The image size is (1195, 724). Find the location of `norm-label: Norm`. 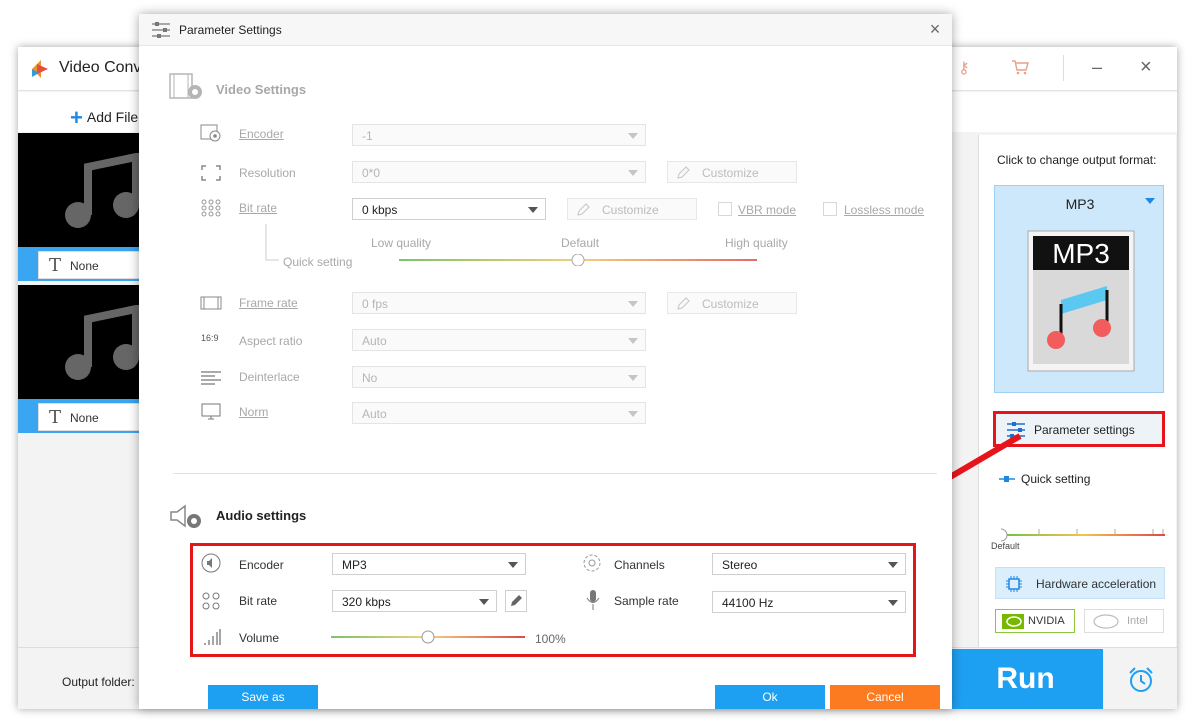

norm-label: Norm is located at coordinates (254, 412).